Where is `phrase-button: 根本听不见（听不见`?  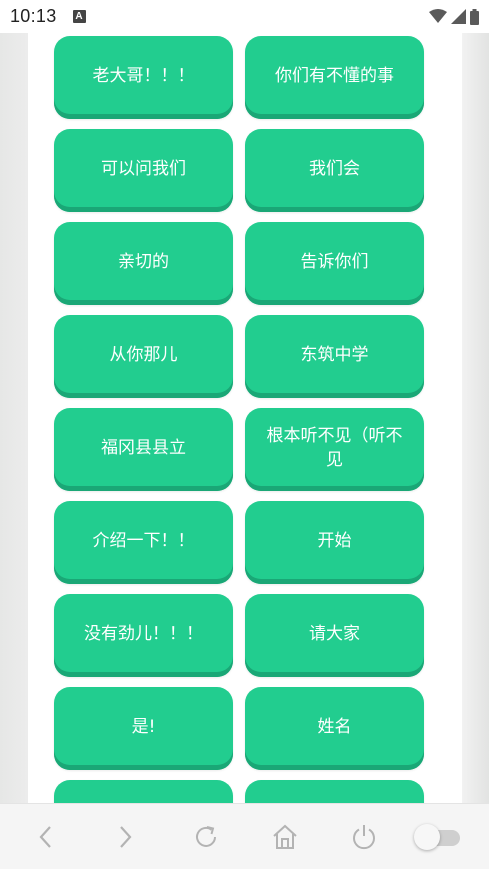 phrase-button: 根本听不见（听不见 is located at coordinates (334, 449).